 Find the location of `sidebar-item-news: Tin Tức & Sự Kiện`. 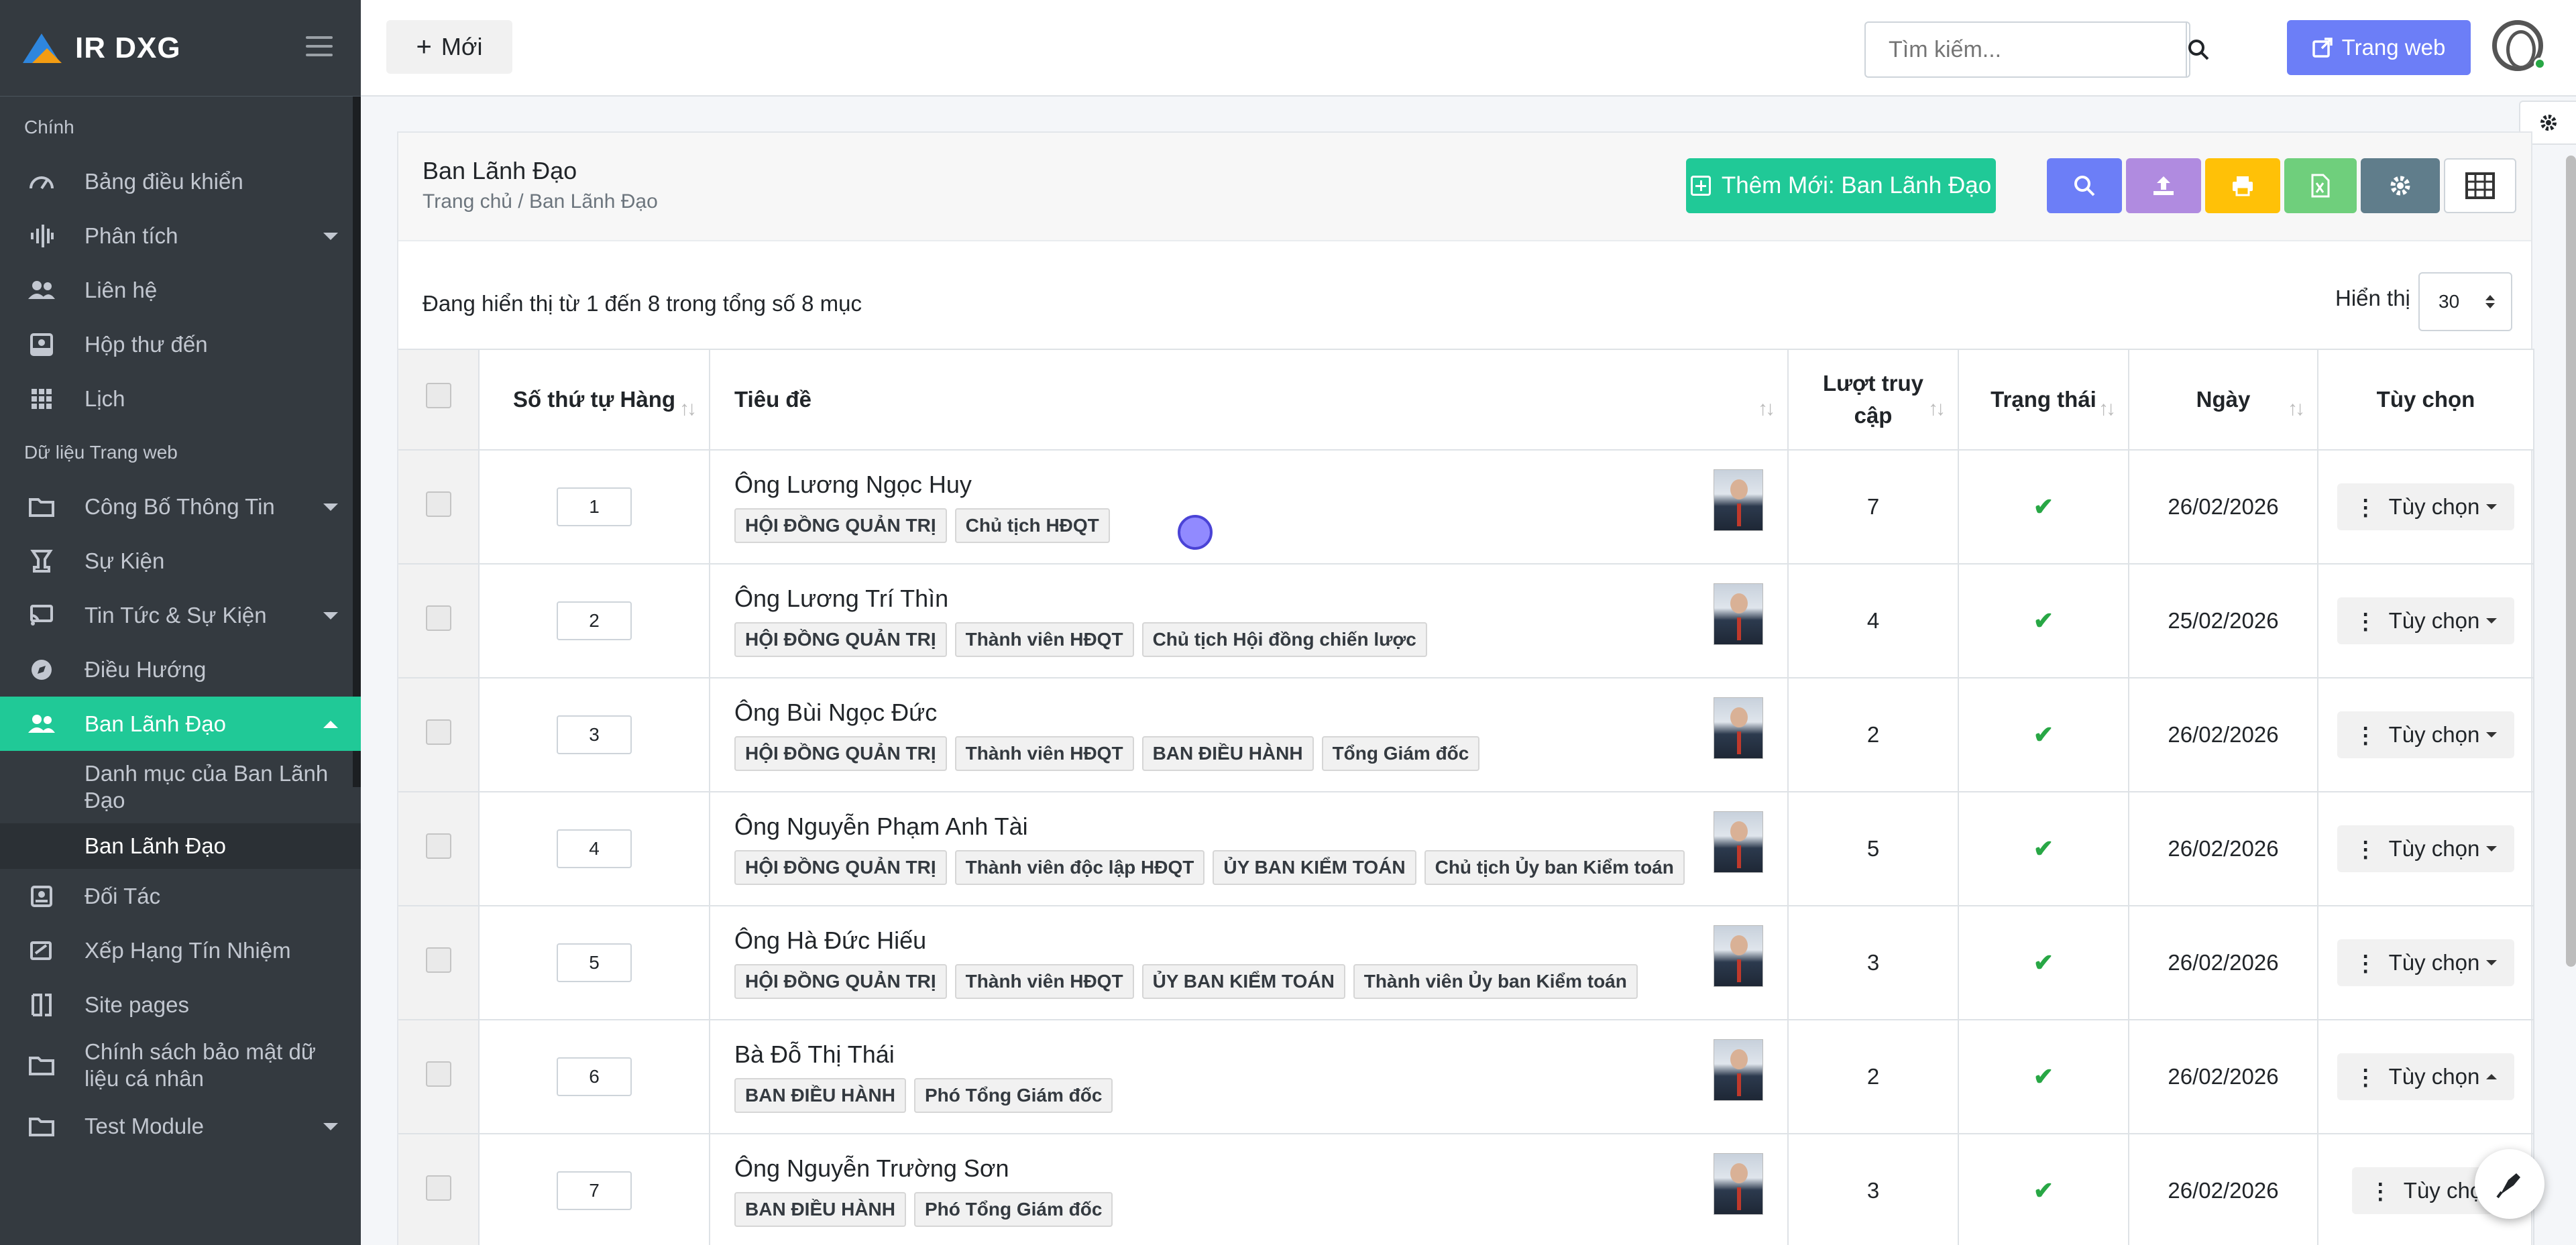

sidebar-item-news: Tin Tức & Sự Kiện is located at coordinates (180, 615).